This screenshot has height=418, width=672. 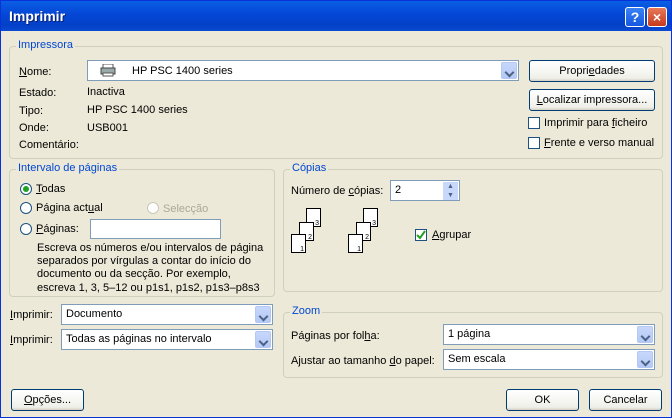 What do you see at coordinates (106, 92) in the screenshot?
I see `status-value: Inactiva` at bounding box center [106, 92].